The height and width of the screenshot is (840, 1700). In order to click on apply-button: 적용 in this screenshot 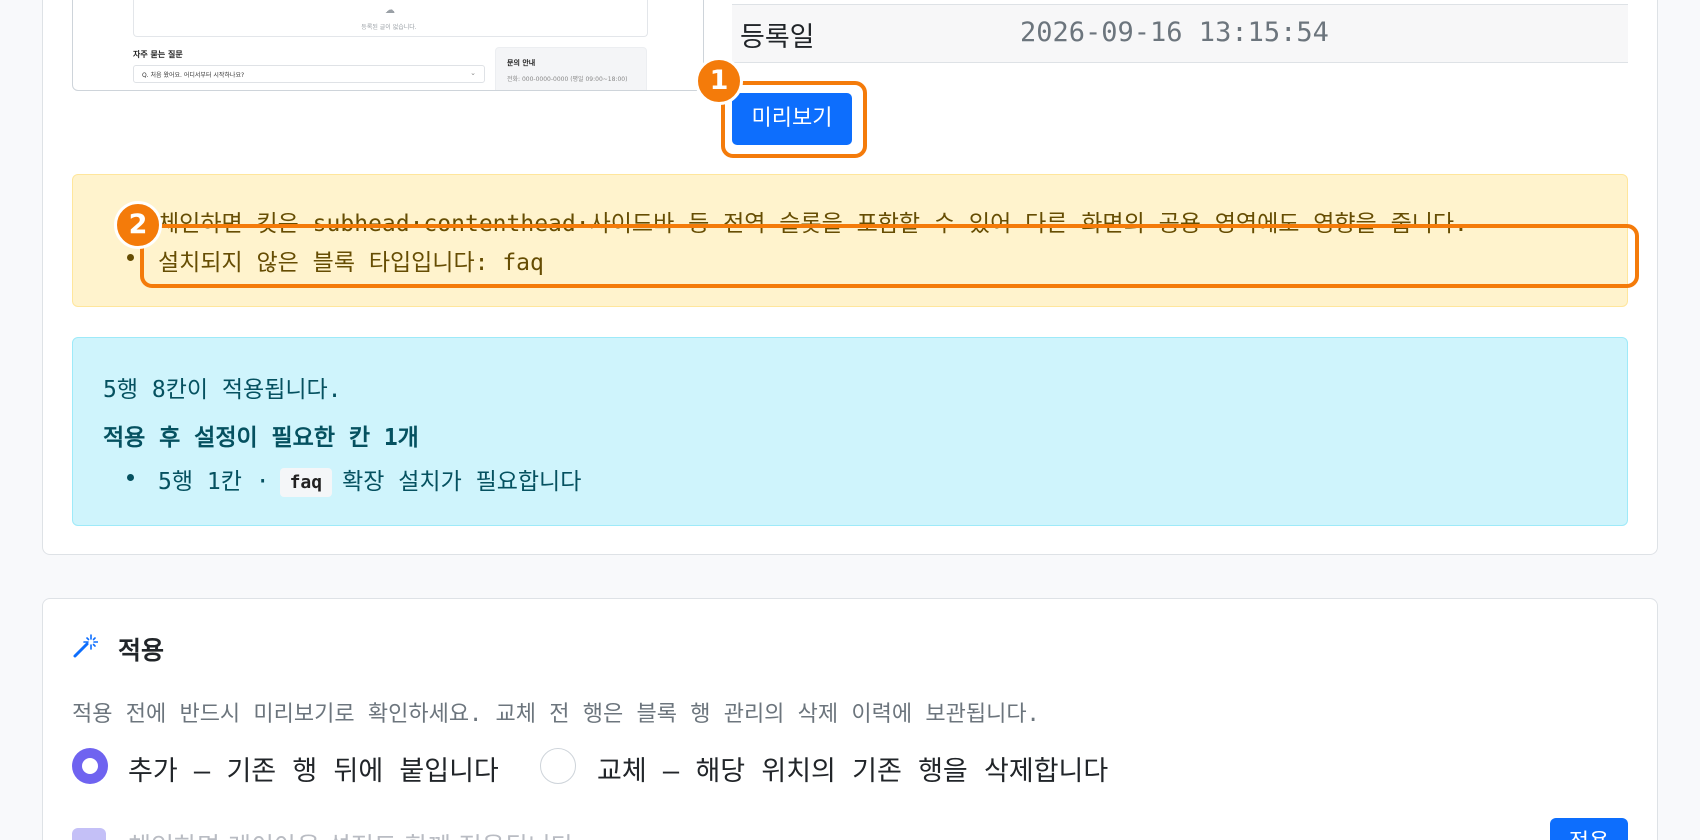, I will do `click(1589, 829)`.